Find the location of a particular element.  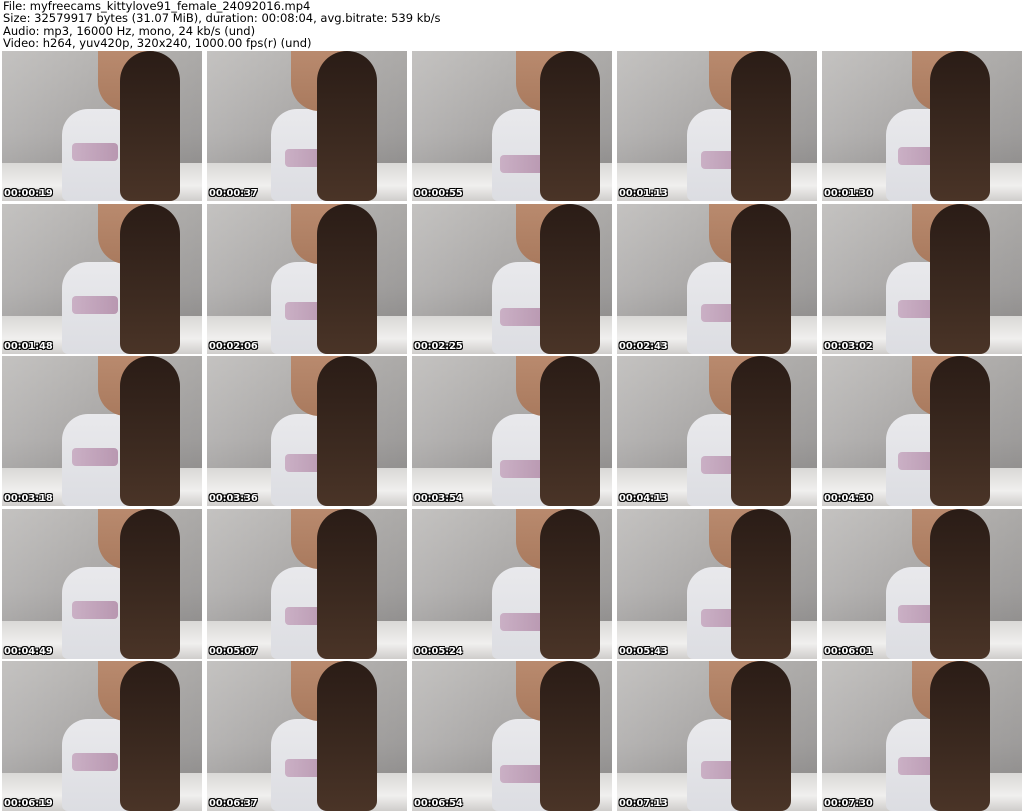

video-thumbnail: 00:06:54 is located at coordinates (512, 736).